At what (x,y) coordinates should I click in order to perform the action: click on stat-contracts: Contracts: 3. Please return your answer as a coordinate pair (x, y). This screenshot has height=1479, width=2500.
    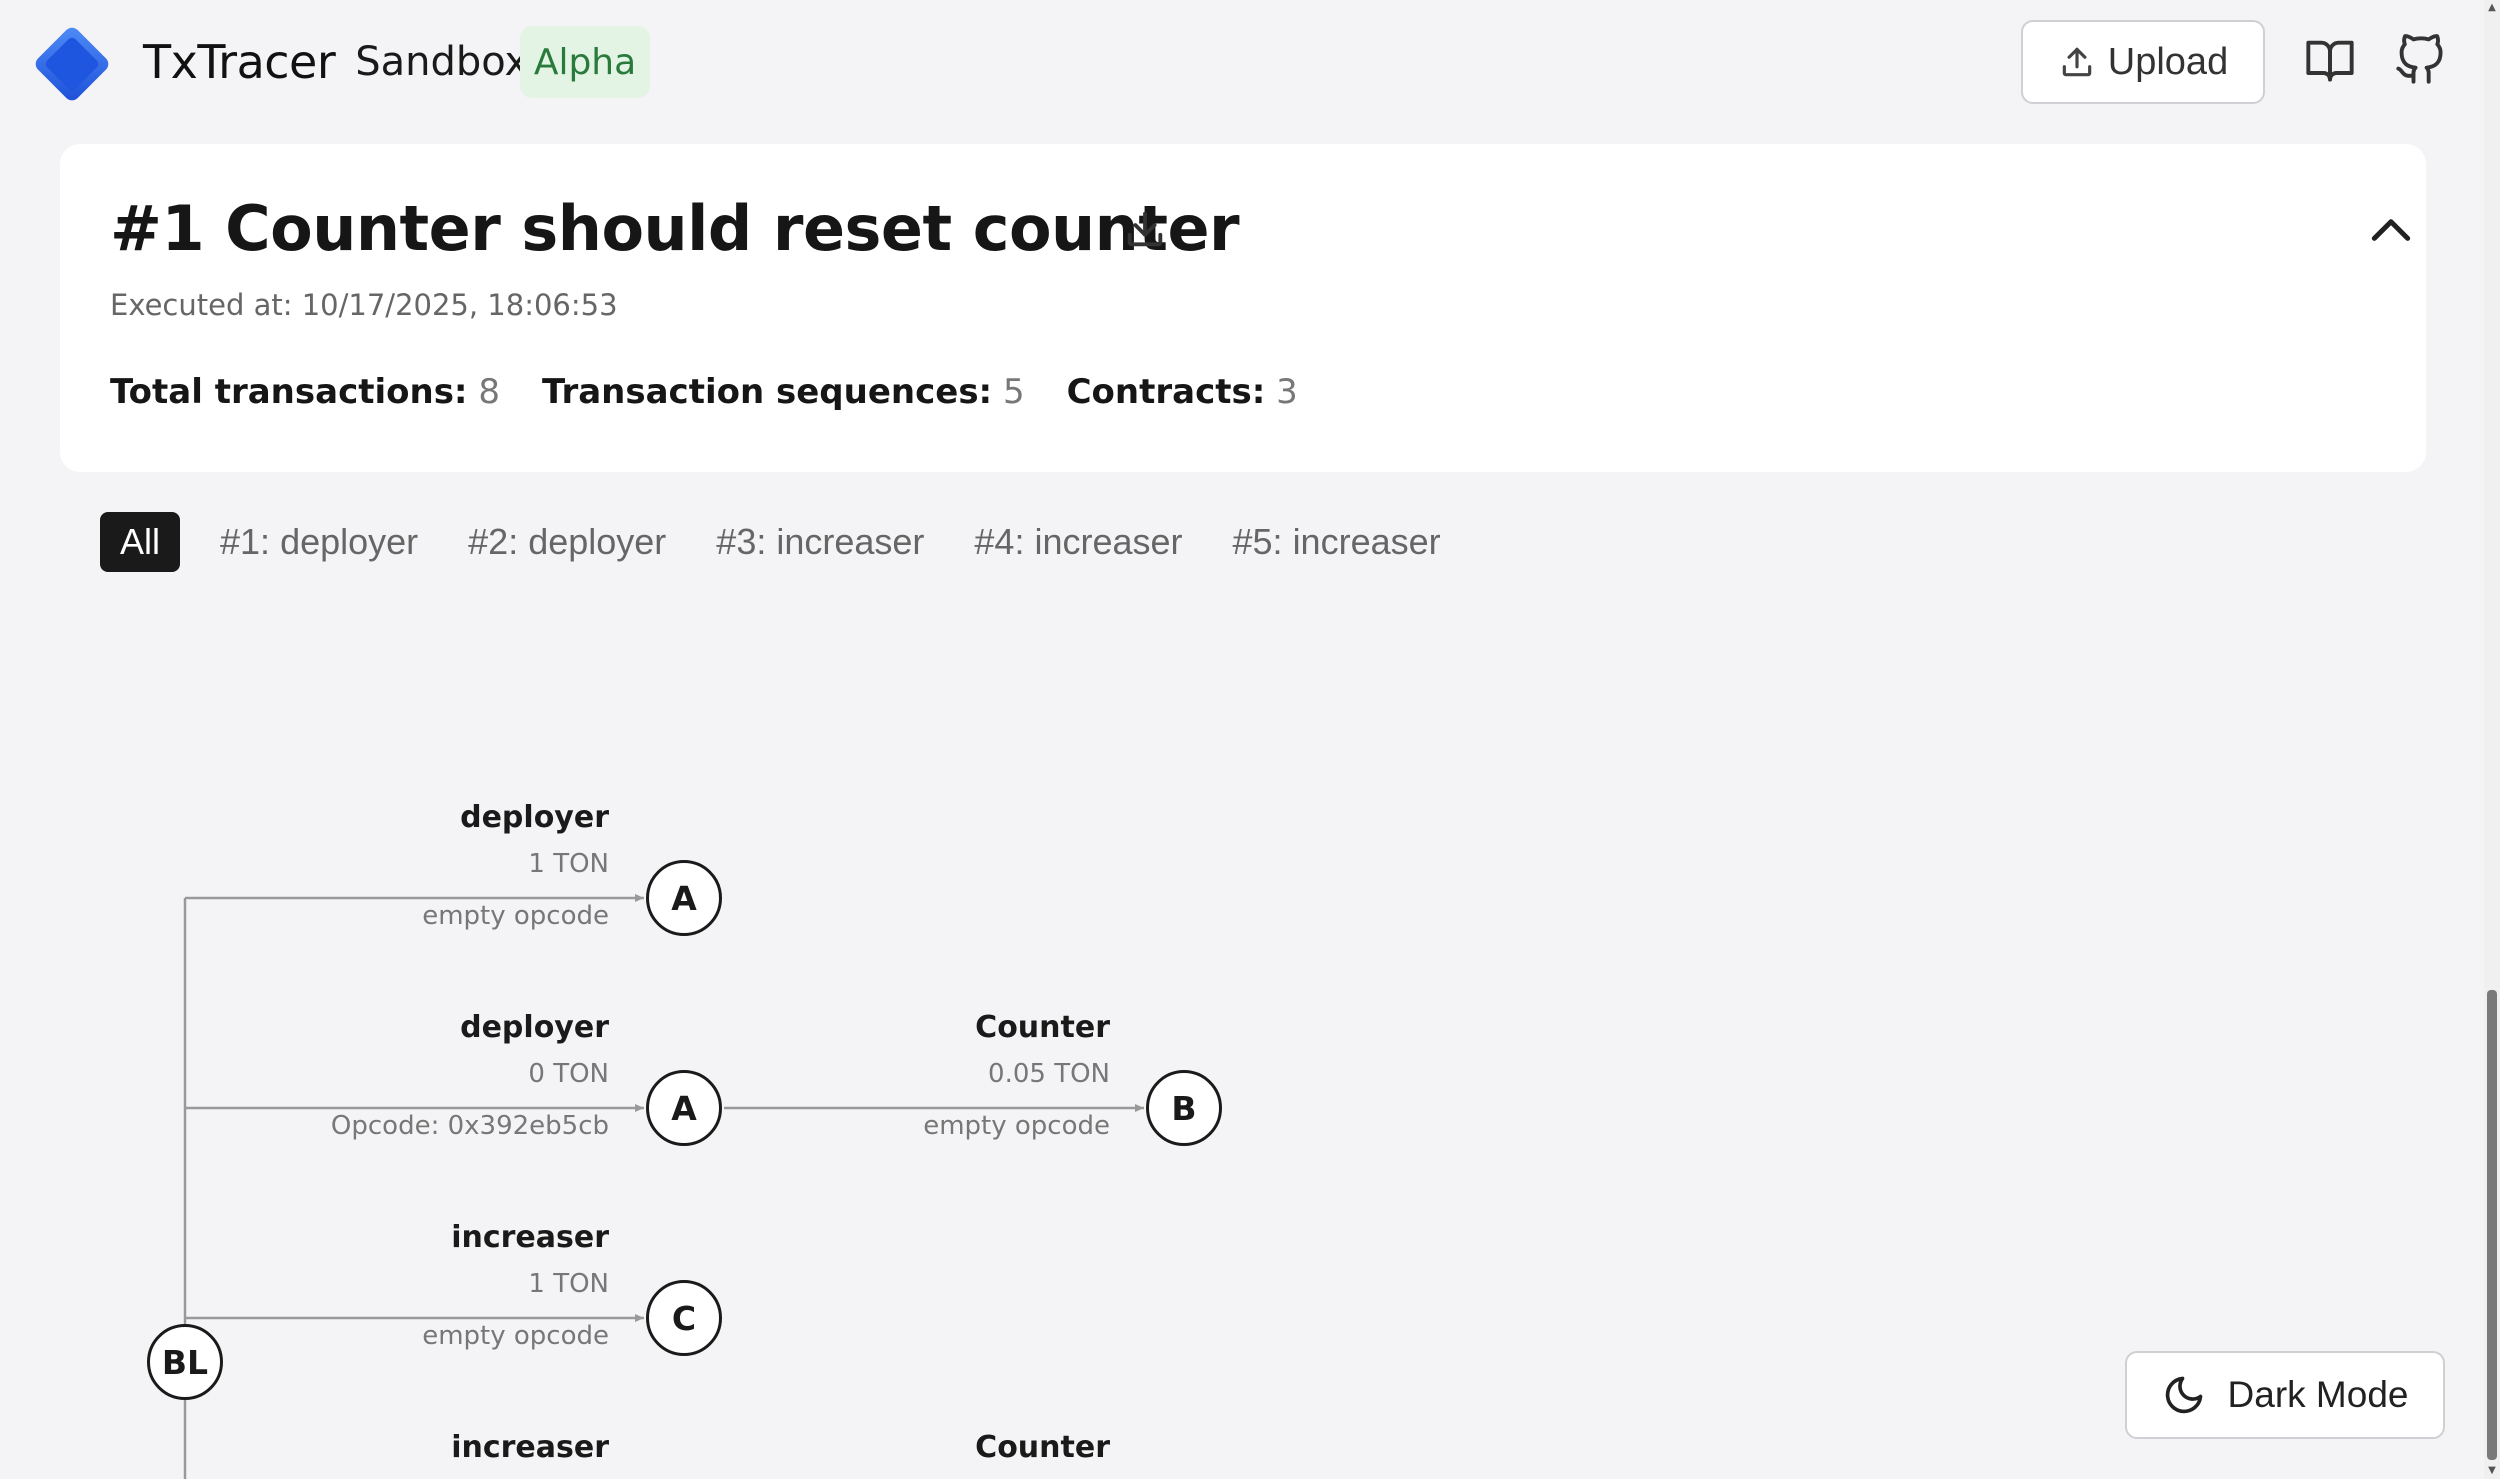
    Looking at the image, I should click on (1182, 392).